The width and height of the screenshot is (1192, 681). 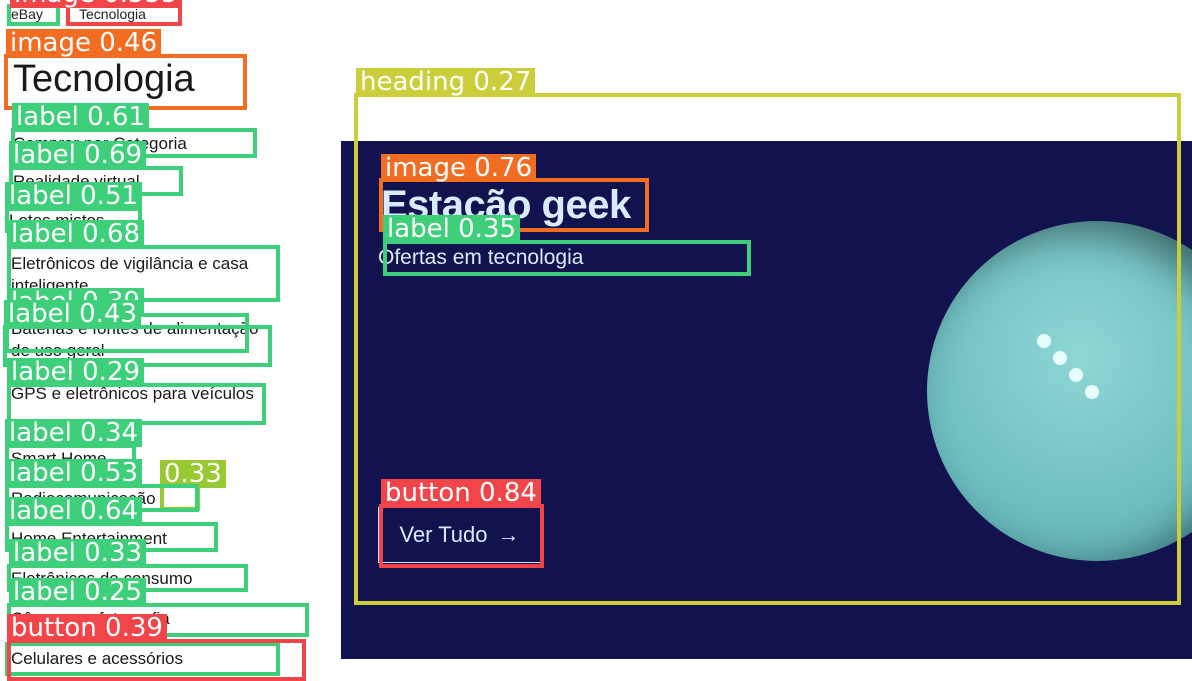 What do you see at coordinates (76, 372) in the screenshot?
I see `det-tag: label 0.29` at bounding box center [76, 372].